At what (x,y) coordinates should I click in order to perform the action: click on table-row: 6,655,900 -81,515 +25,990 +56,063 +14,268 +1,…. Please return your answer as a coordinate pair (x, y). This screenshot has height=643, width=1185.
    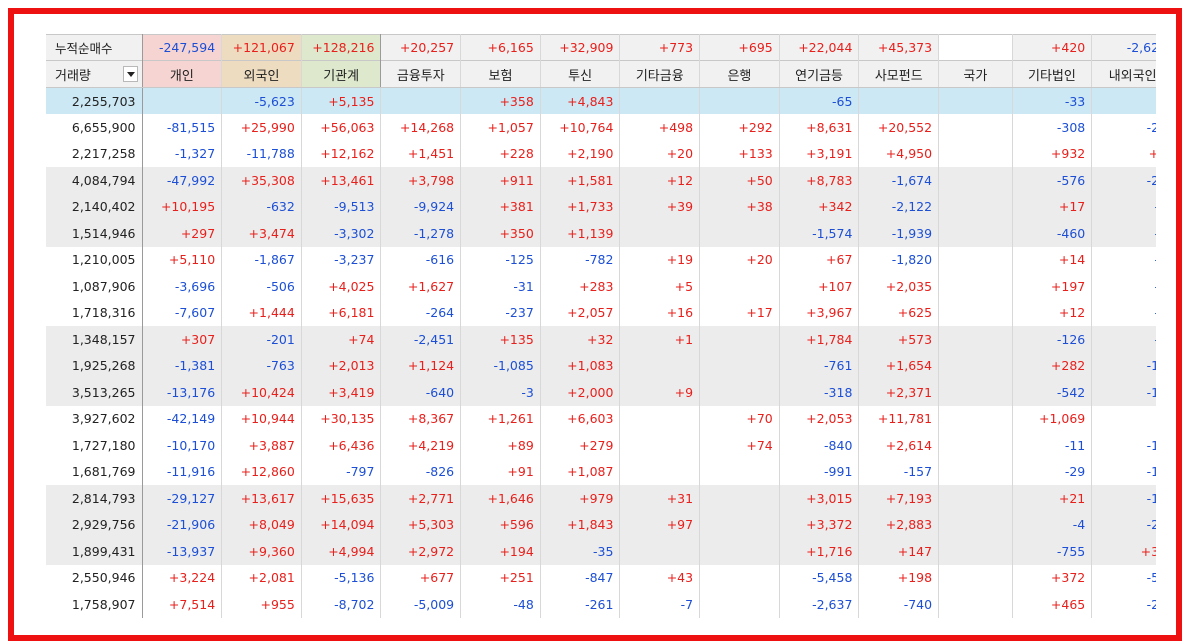
    Looking at the image, I should click on (601, 127).